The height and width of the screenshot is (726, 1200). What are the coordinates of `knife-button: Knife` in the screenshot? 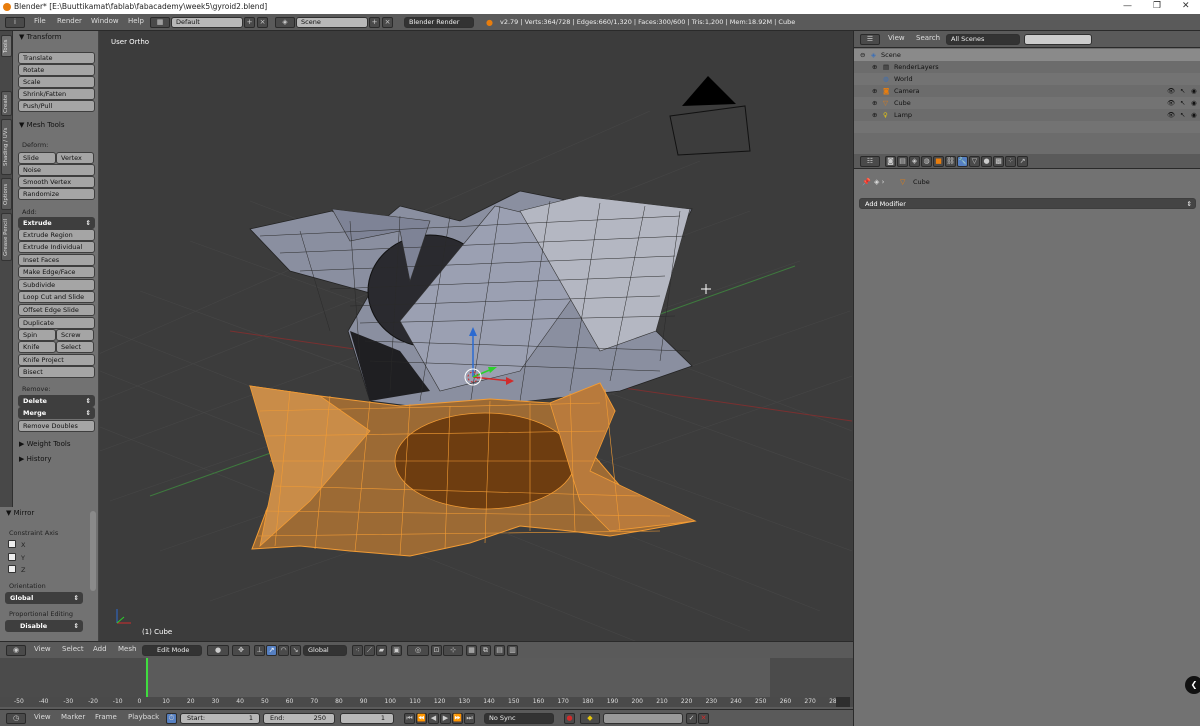 It's located at (37, 347).